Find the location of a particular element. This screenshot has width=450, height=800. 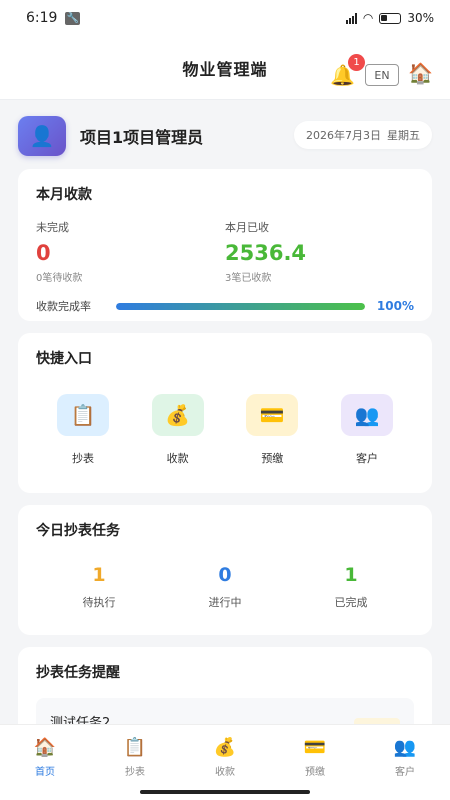

unfinished-stat: 未完成 0 0笔待收款 is located at coordinates (130, 251).